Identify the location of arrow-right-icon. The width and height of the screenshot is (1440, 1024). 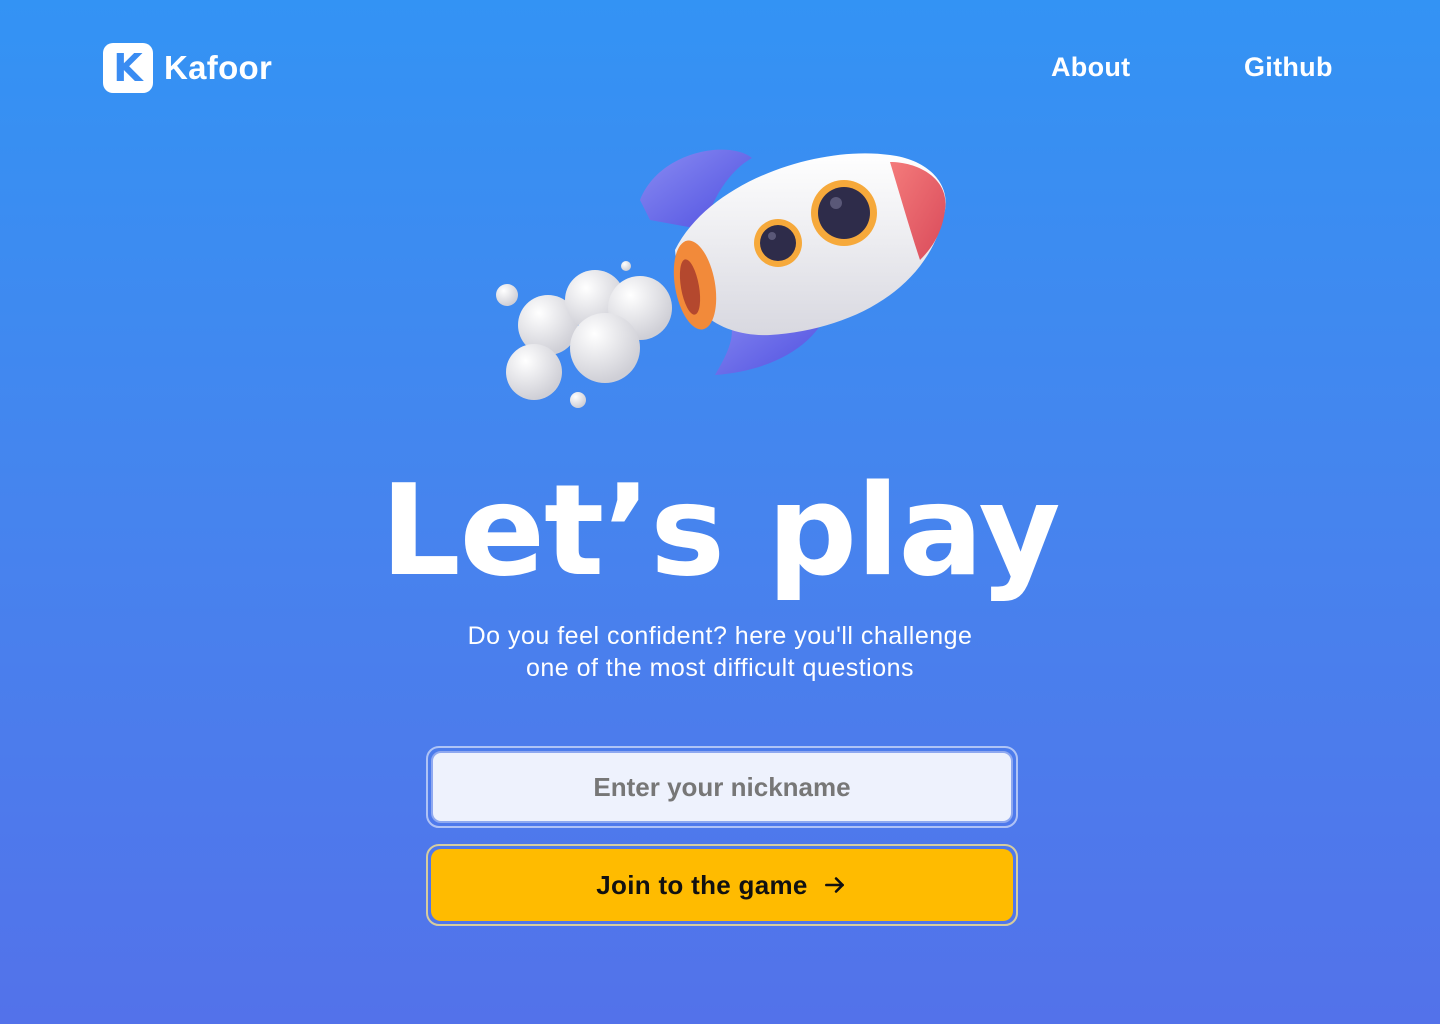
(835, 885).